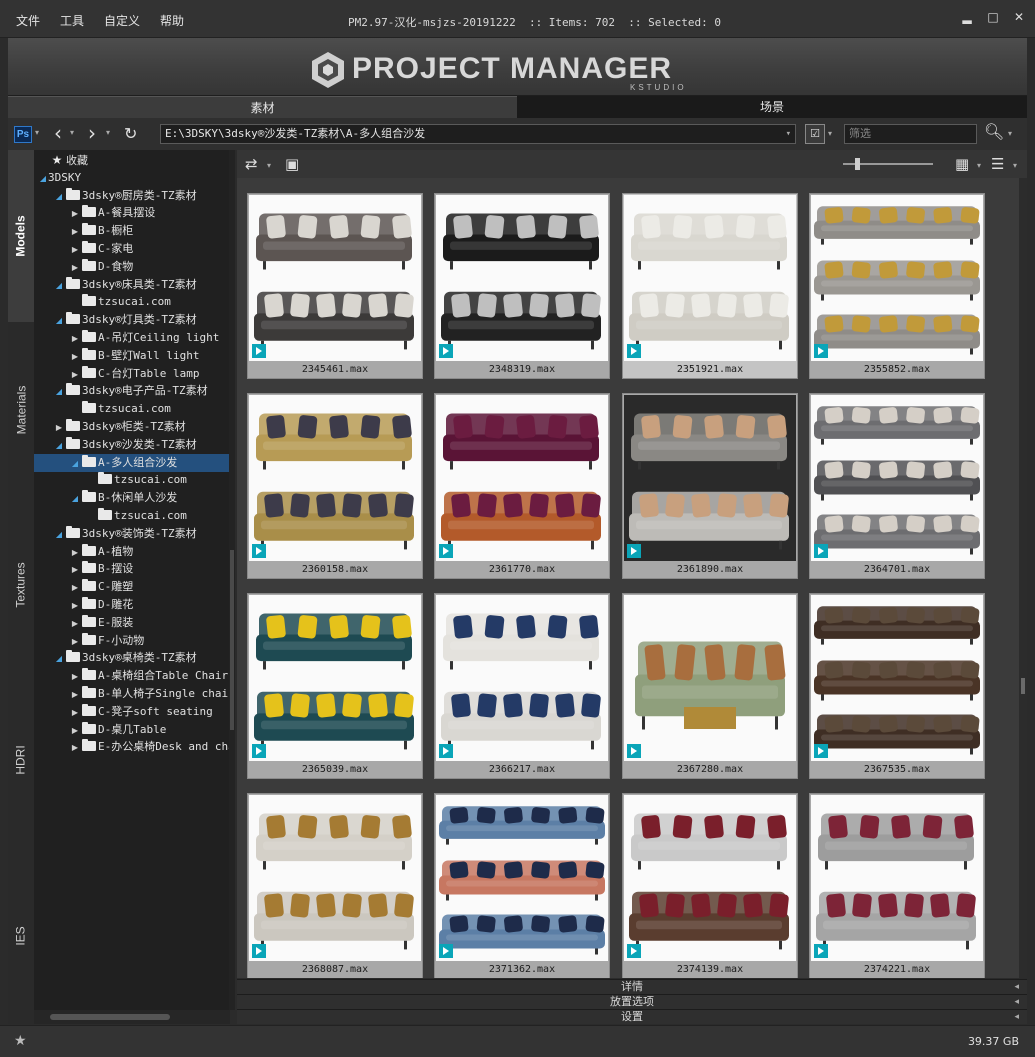 The image size is (1035, 1057). I want to click on cube-icon: ▣, so click(292, 164).